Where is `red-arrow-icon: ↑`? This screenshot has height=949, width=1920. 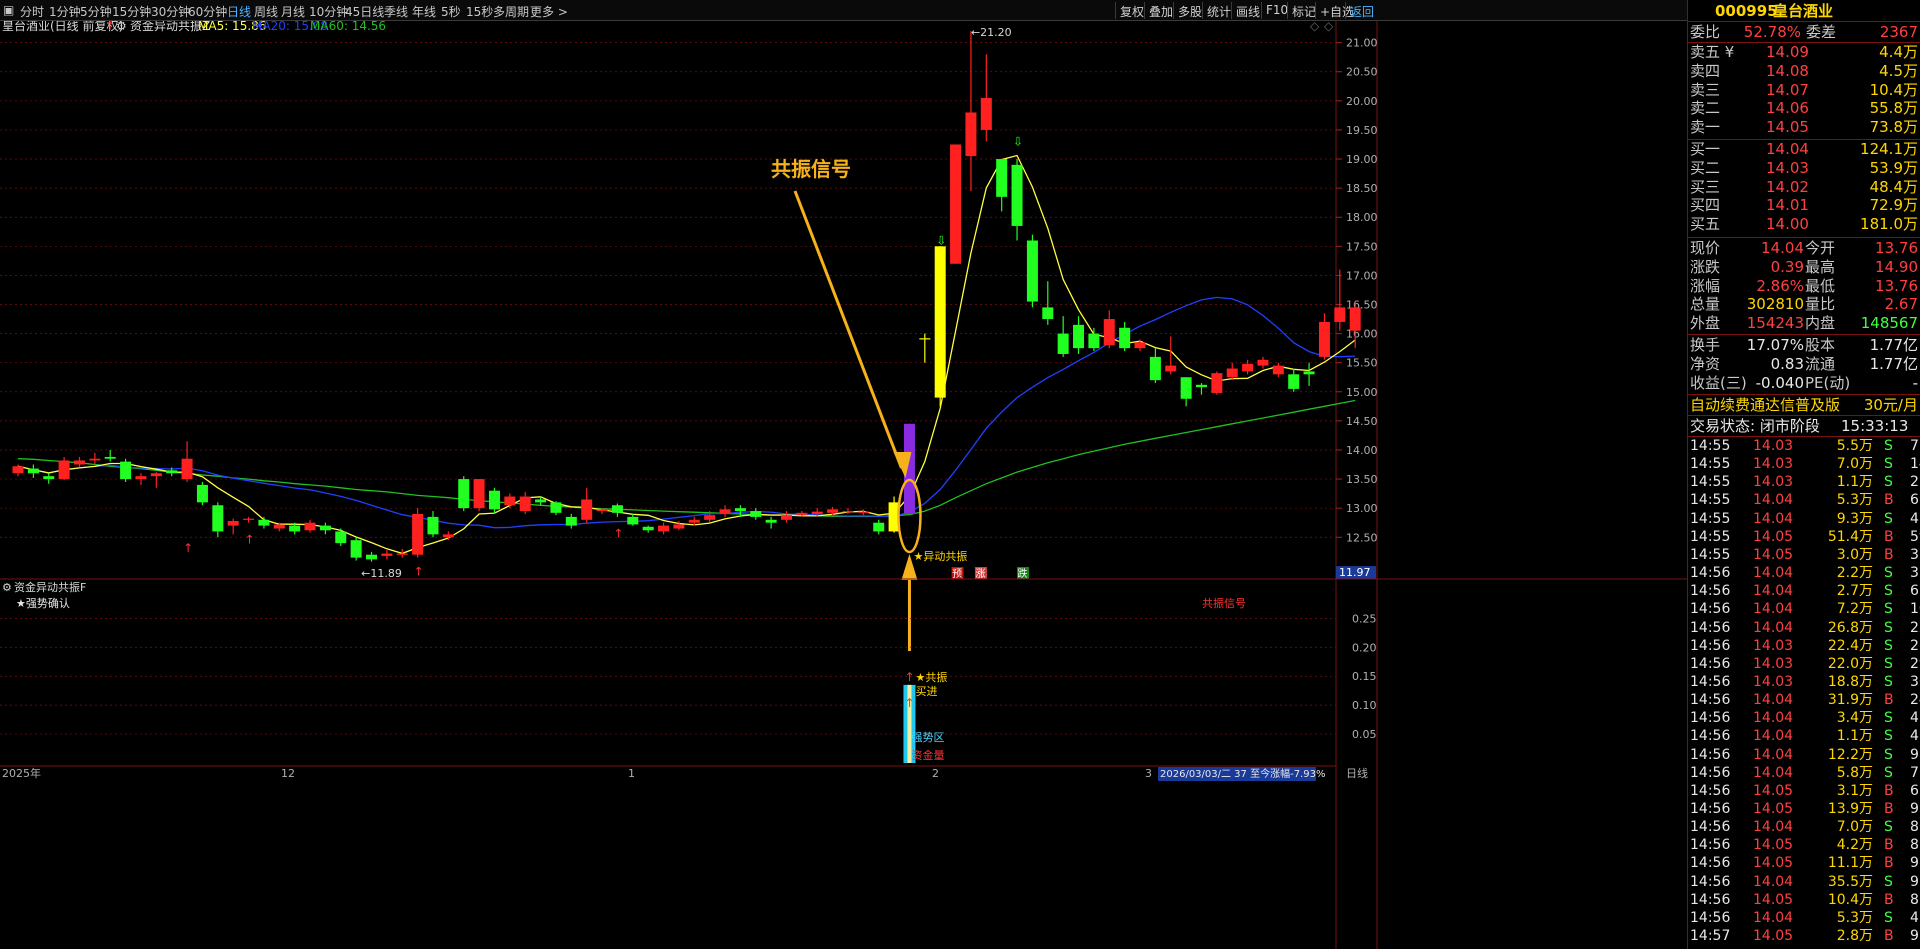
red-arrow-icon: ↑ is located at coordinates (110, 27).